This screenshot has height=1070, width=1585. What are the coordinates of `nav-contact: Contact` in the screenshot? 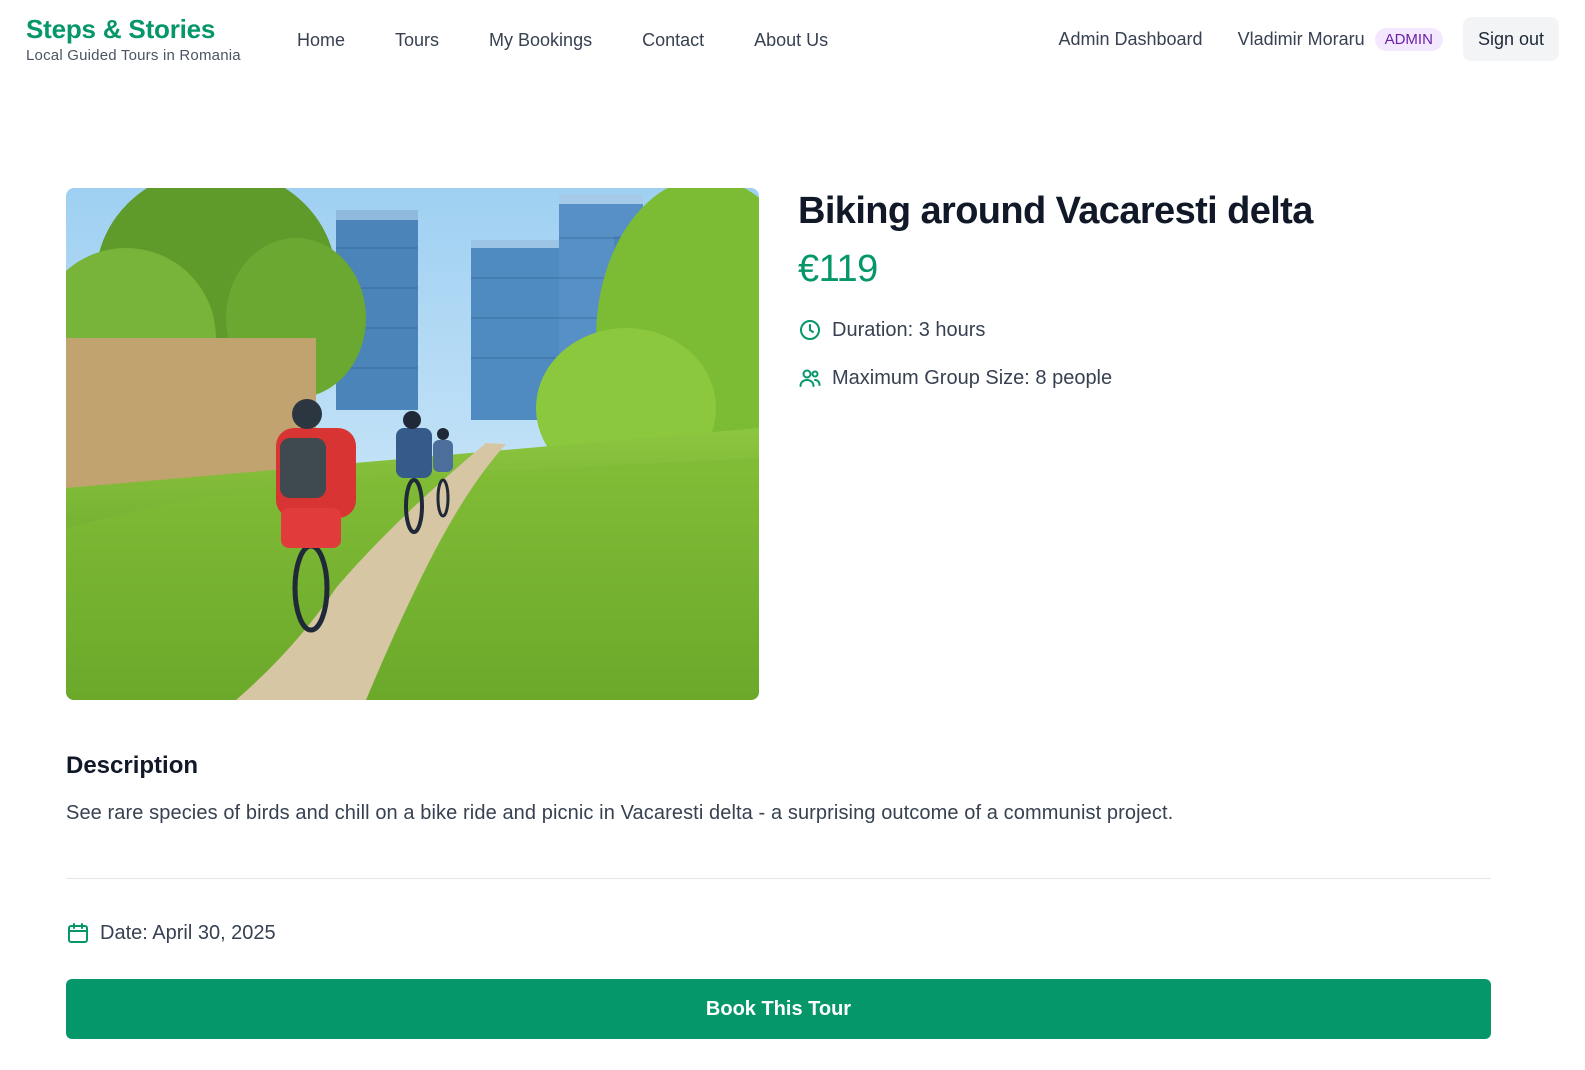 It's located at (673, 40).